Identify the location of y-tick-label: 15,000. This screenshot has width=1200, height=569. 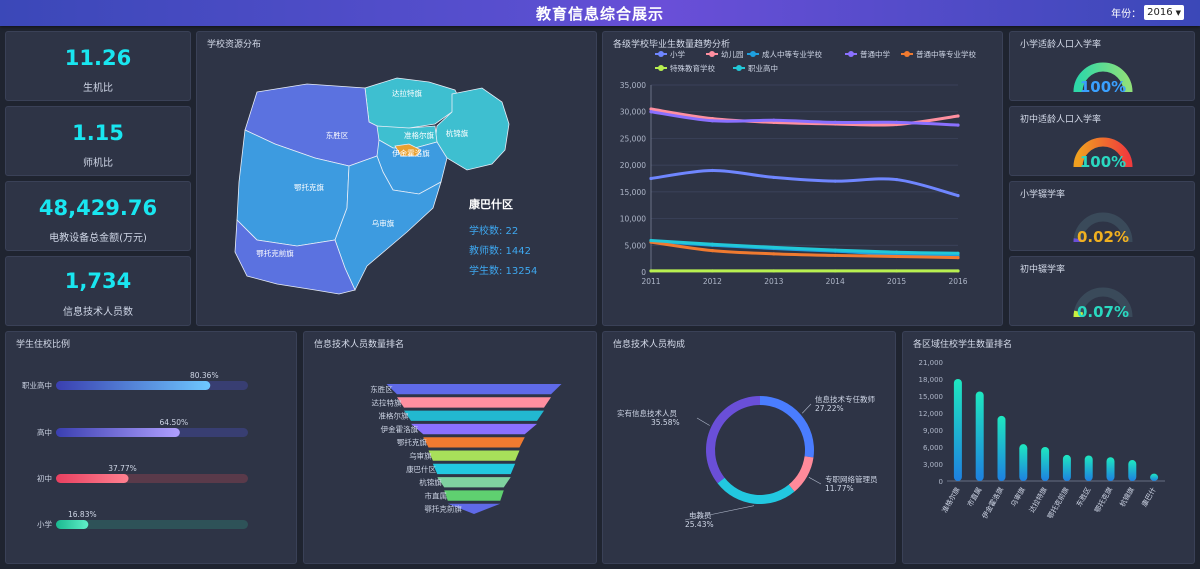
(633, 192).